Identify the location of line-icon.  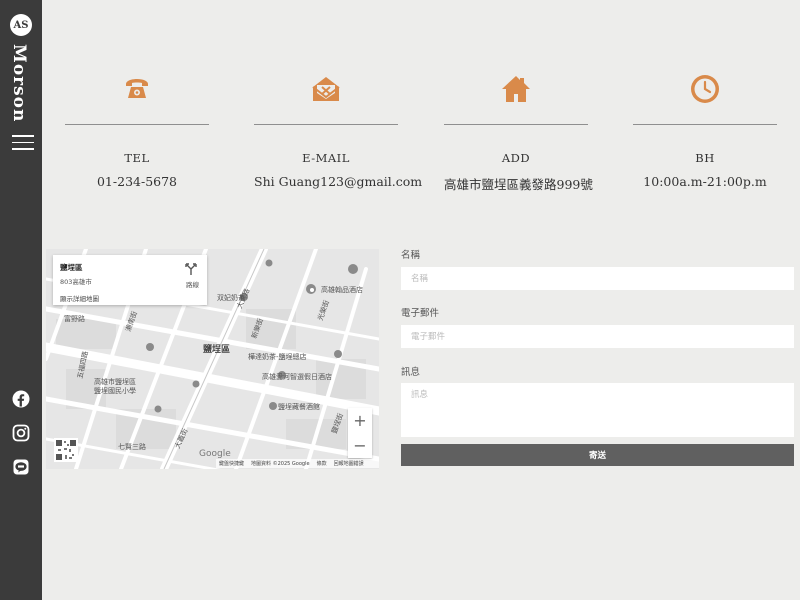
(21, 467).